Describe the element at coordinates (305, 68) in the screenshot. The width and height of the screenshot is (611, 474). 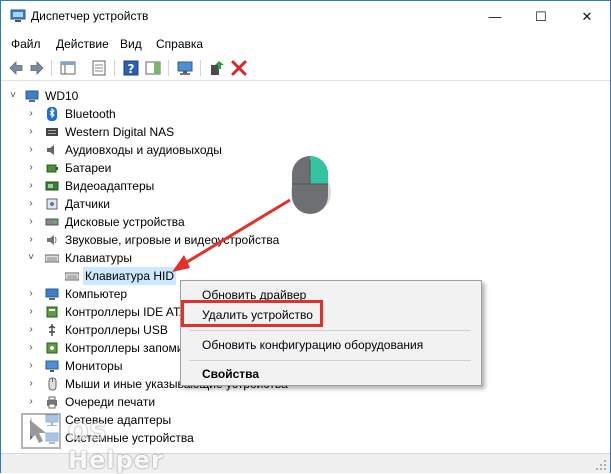
I see `toolbar: ?` at that location.